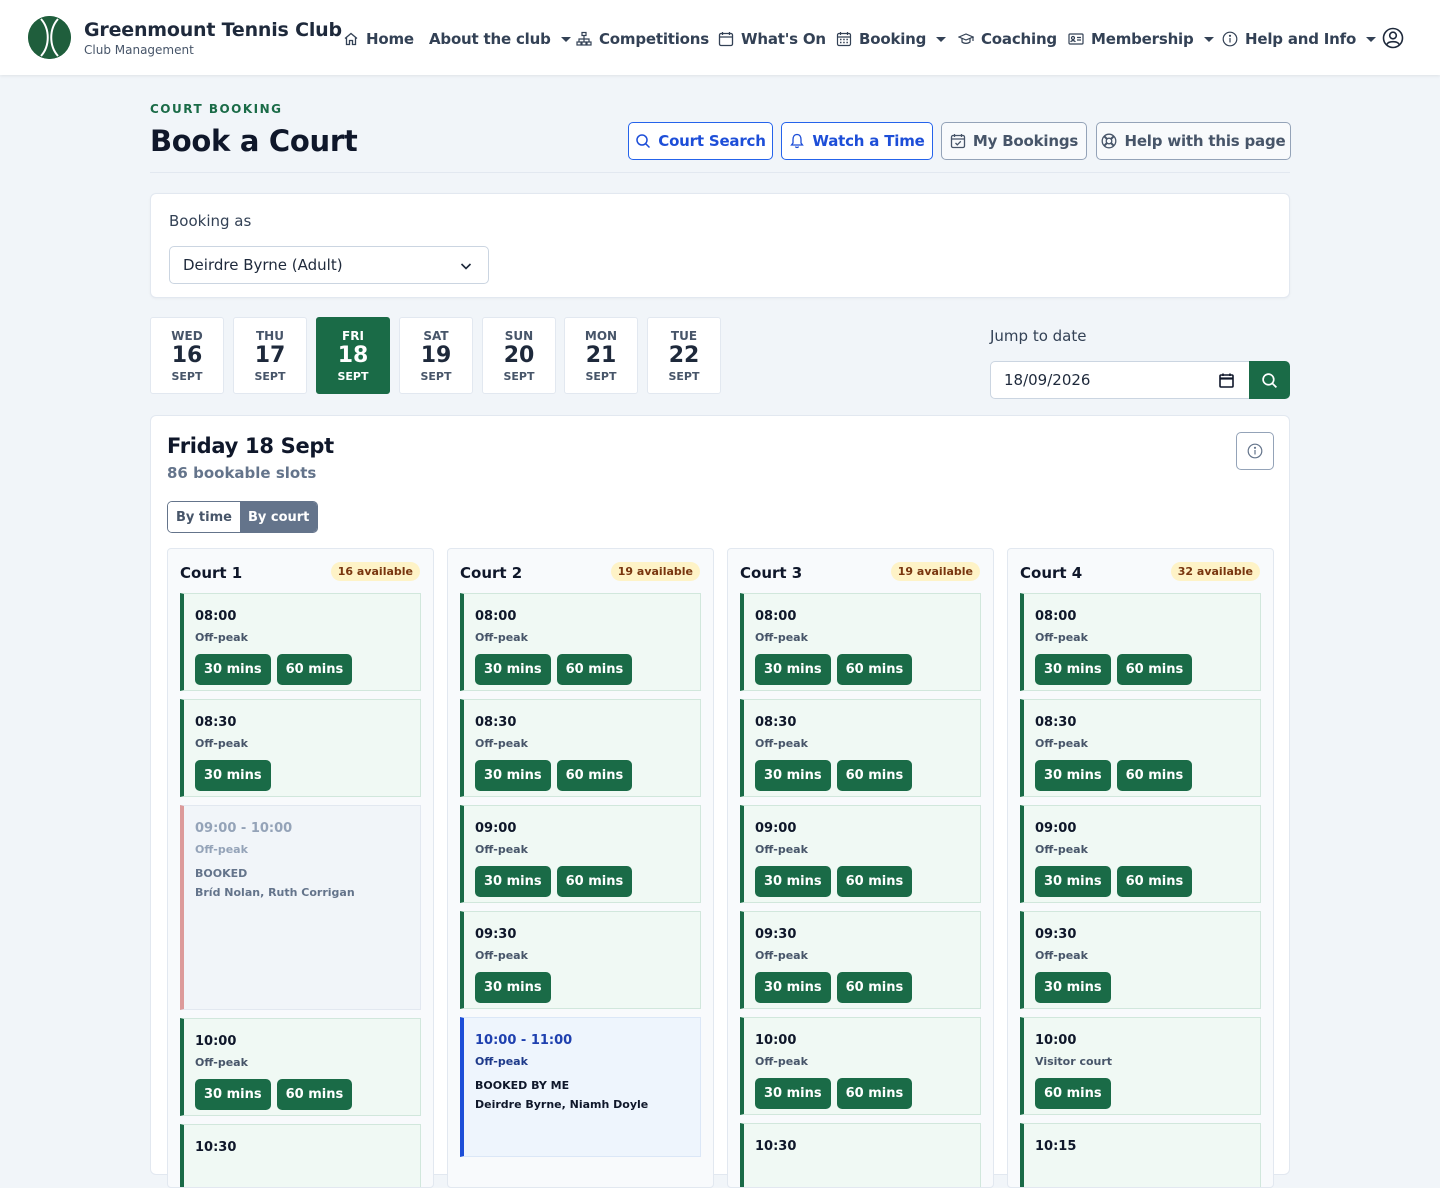  What do you see at coordinates (49, 37) in the screenshot?
I see `tennis-ball-logo-icon` at bounding box center [49, 37].